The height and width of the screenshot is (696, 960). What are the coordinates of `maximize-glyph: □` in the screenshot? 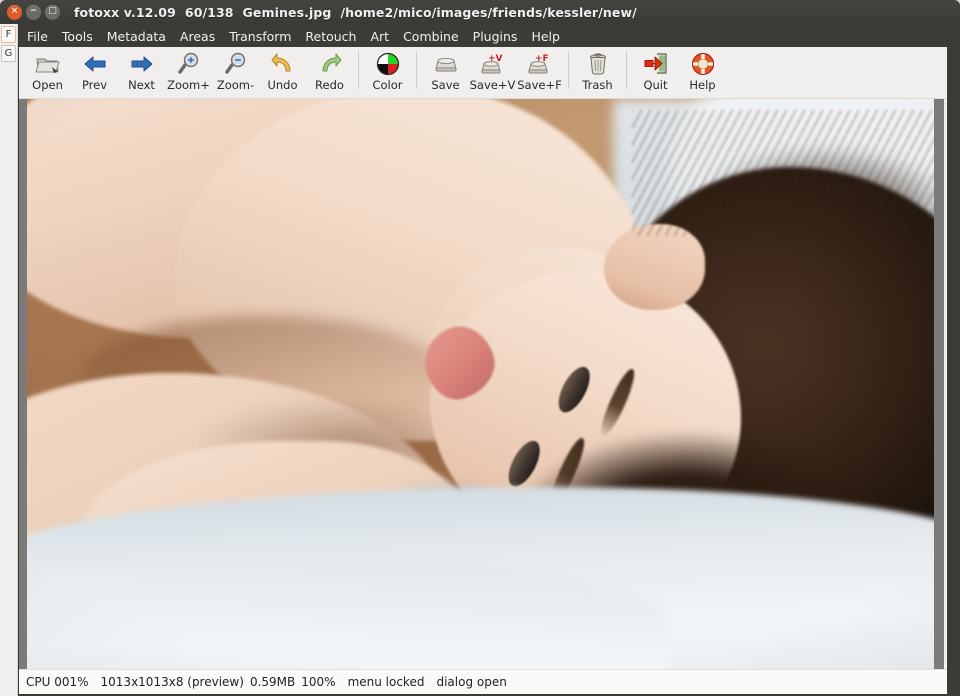 It's located at (52, 11).